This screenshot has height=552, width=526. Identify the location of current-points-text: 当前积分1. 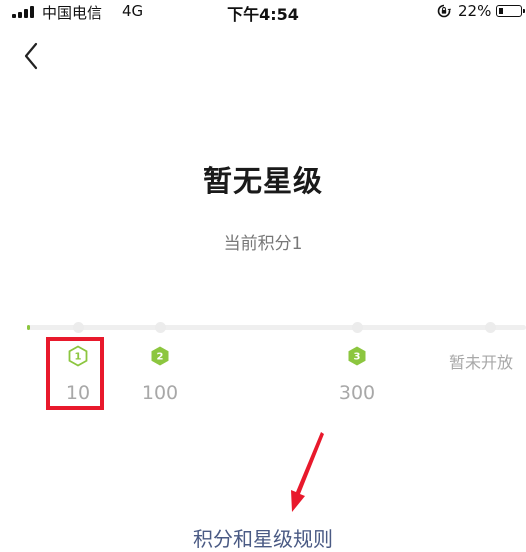
(263, 244).